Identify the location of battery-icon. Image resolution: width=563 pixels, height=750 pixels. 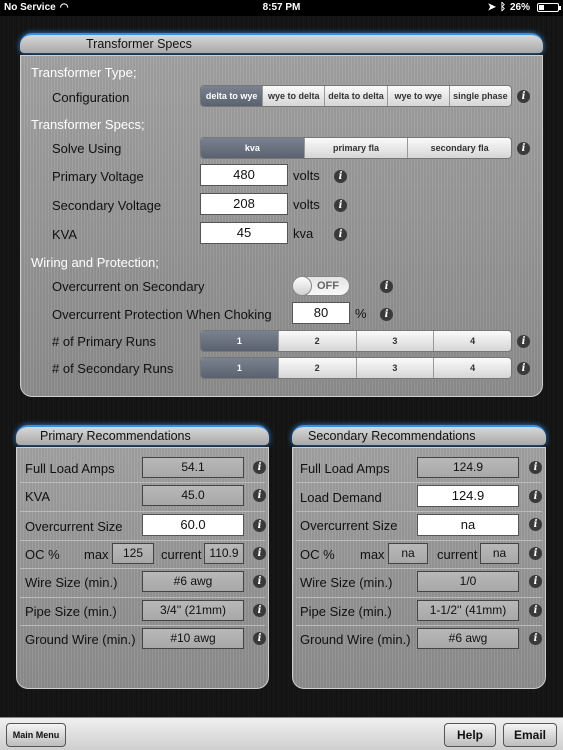
(549, 7).